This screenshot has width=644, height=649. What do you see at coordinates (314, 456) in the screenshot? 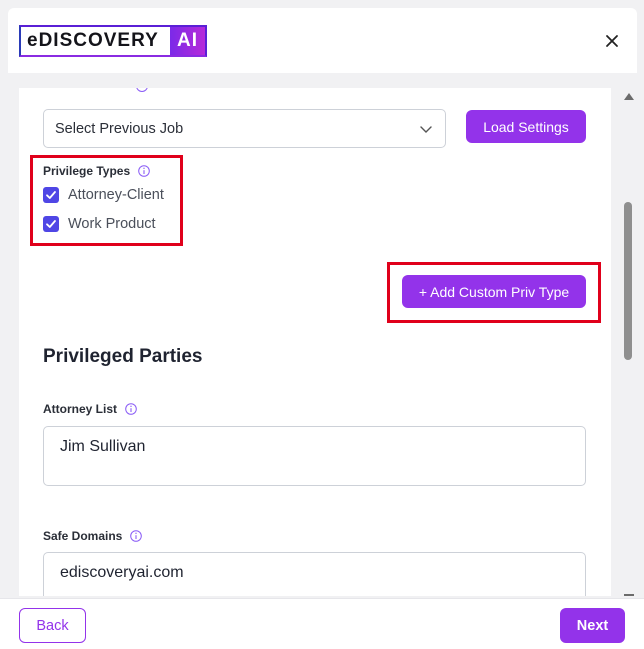
I see `attorney-list-textarea: Jim Sullivan` at bounding box center [314, 456].